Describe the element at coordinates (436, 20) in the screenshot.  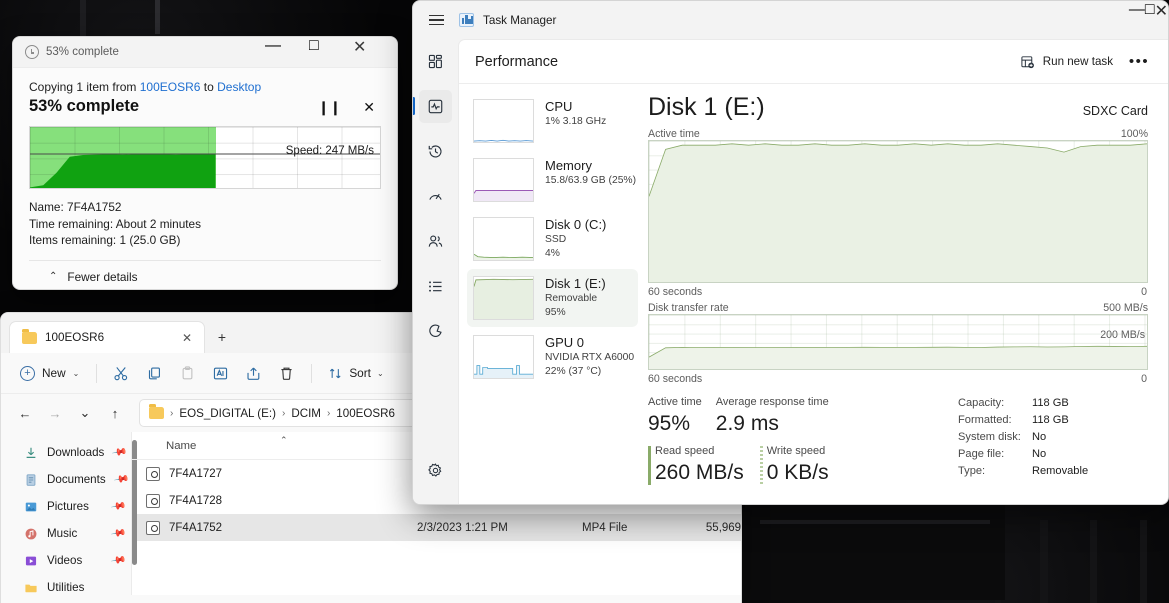
I see `hamburger-menu-button` at that location.